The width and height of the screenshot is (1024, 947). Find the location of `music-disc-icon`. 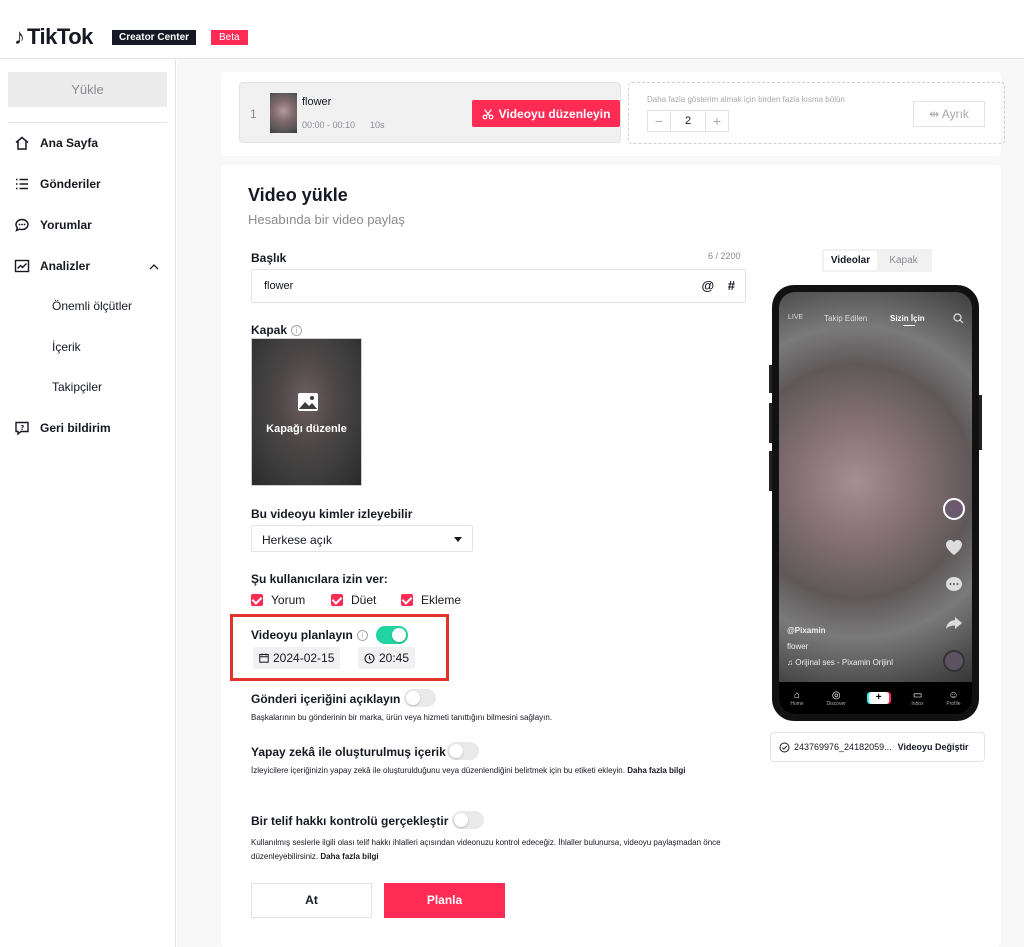

music-disc-icon is located at coordinates (954, 661).